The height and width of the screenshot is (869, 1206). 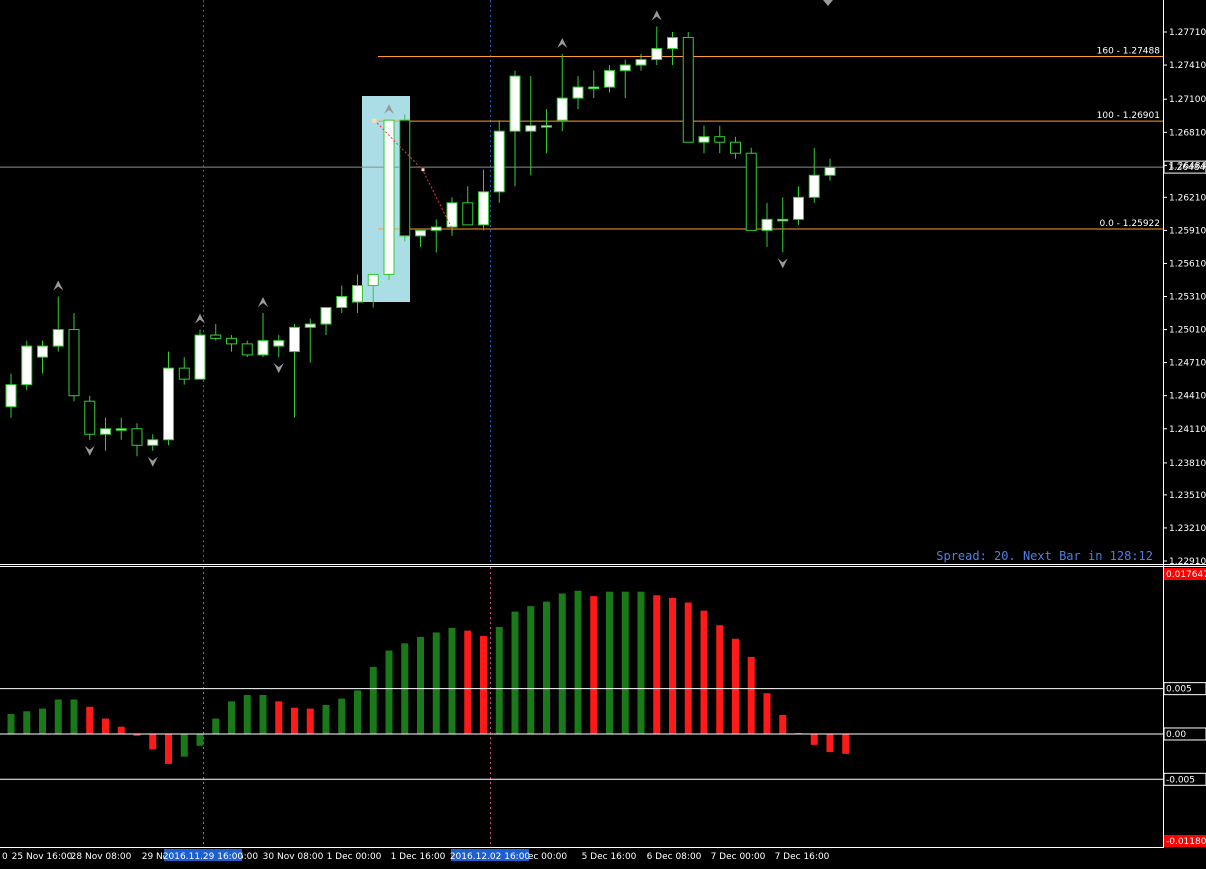 What do you see at coordinates (1187, 364) in the screenshot?
I see `price-tick-label: 1.24710` at bounding box center [1187, 364].